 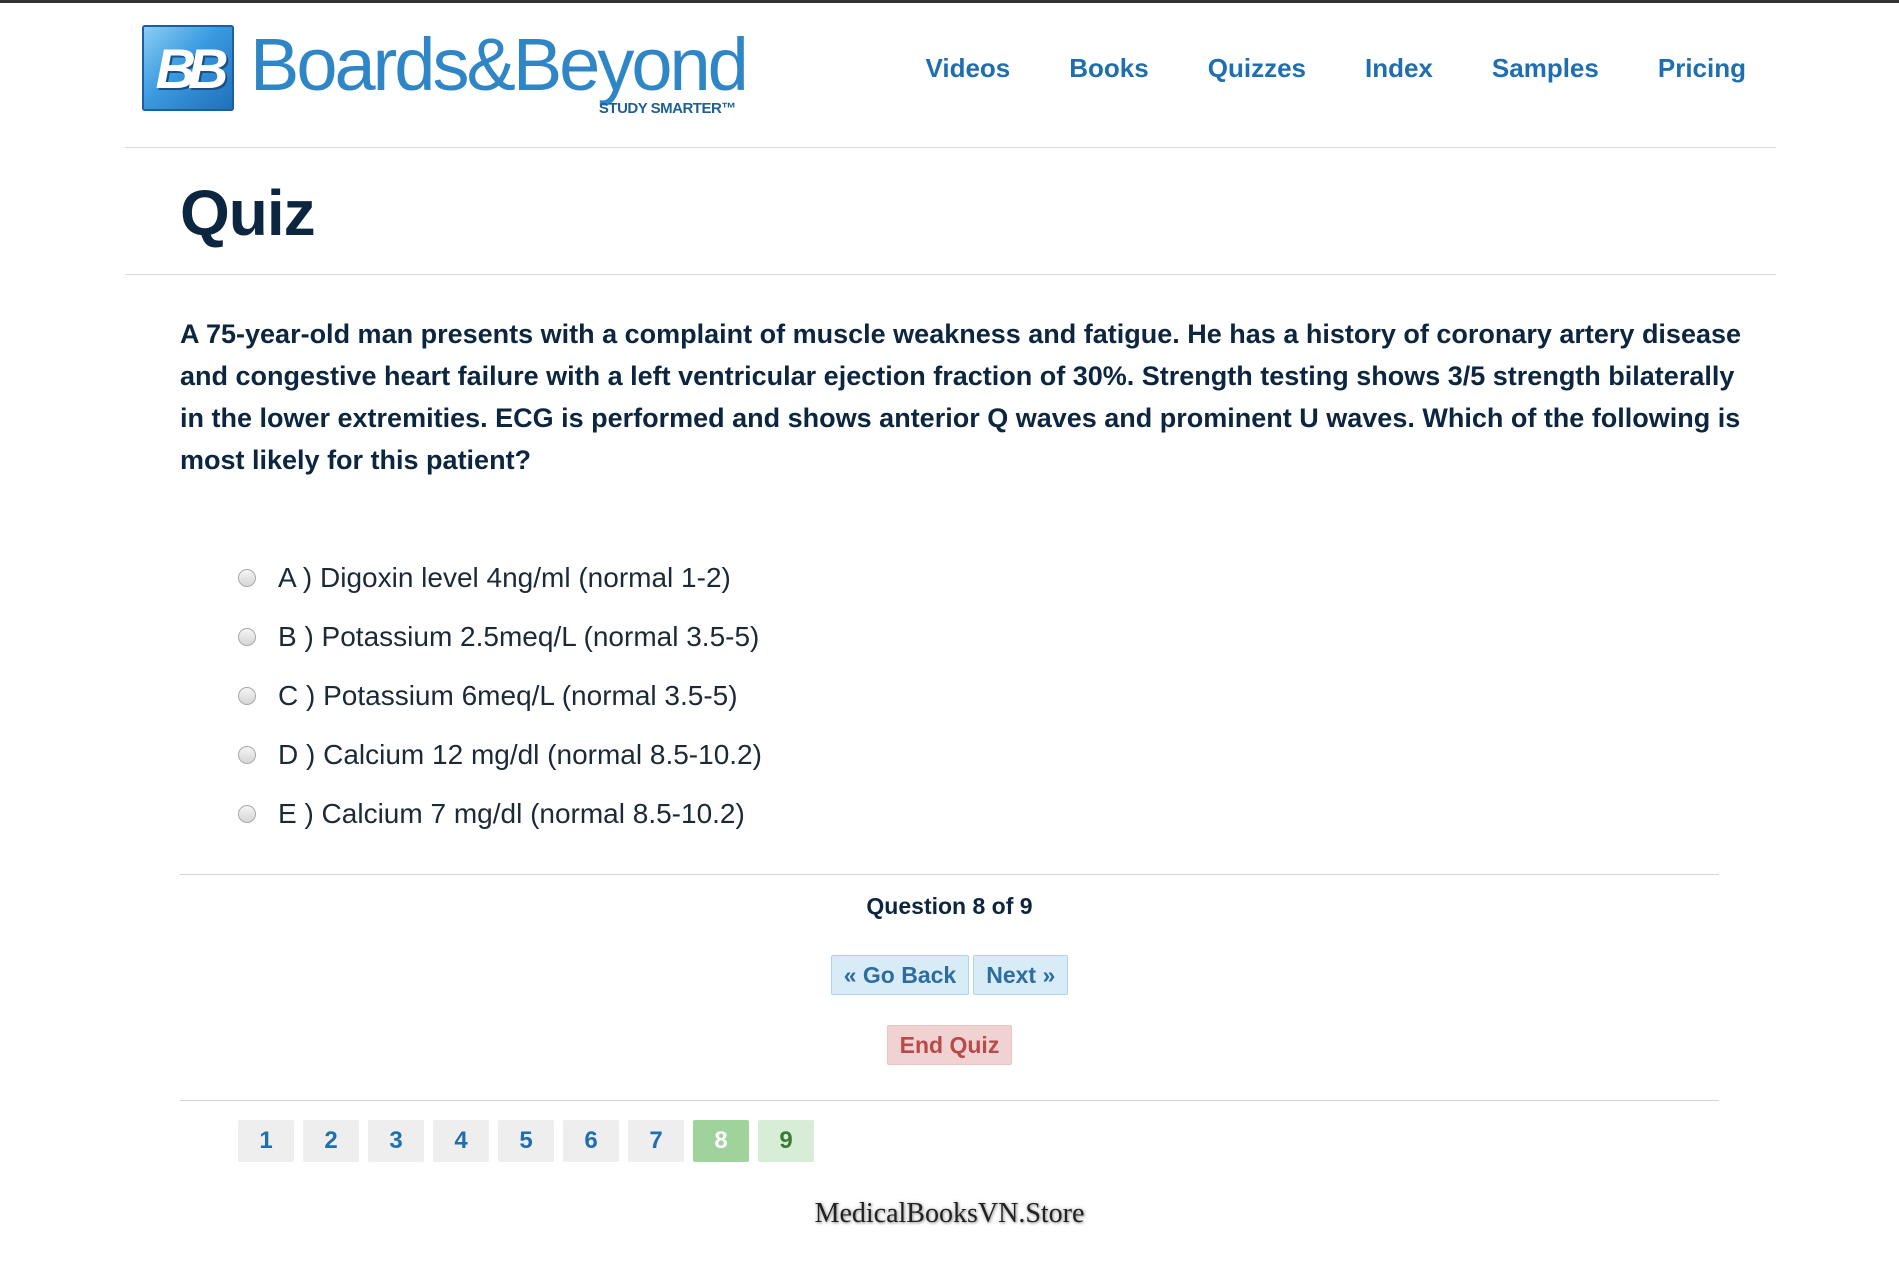 I want to click on option-c: C ) Potassium 6meq/L (normal 3.5-5), so click(x=500, y=695).